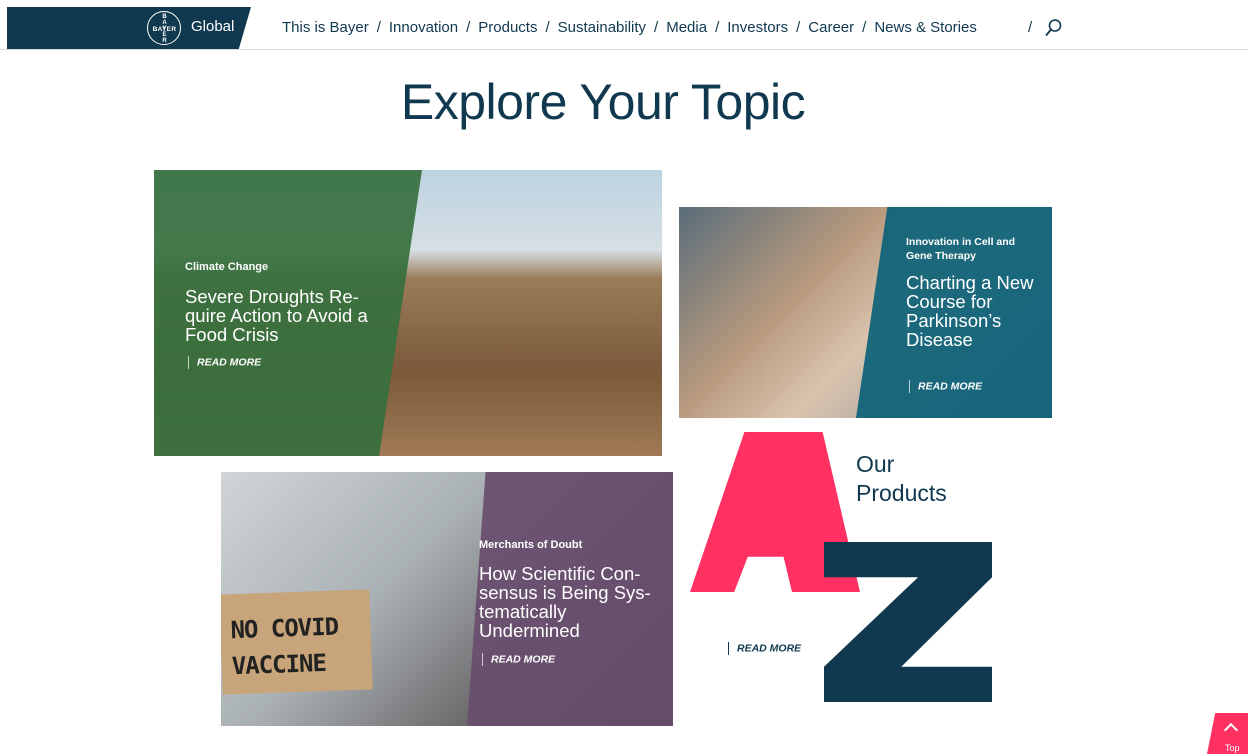 The width and height of the screenshot is (1248, 754). I want to click on card-our-products: Our Products READ MORE, so click(845, 567).